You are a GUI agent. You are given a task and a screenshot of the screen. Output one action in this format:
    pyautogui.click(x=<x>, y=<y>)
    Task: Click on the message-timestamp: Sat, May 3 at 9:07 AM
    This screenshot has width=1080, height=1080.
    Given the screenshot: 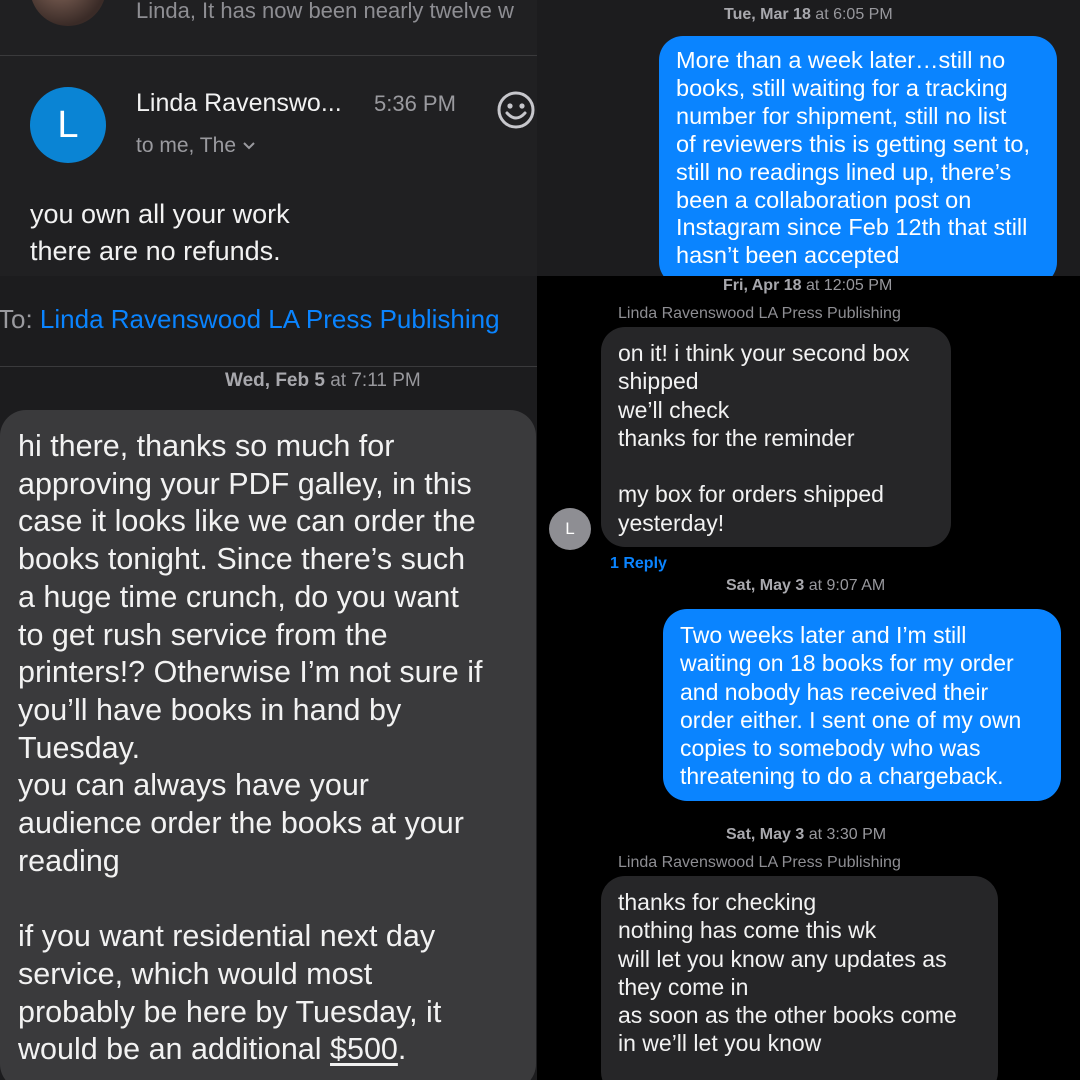 What is the action you would take?
    pyautogui.click(x=805, y=586)
    